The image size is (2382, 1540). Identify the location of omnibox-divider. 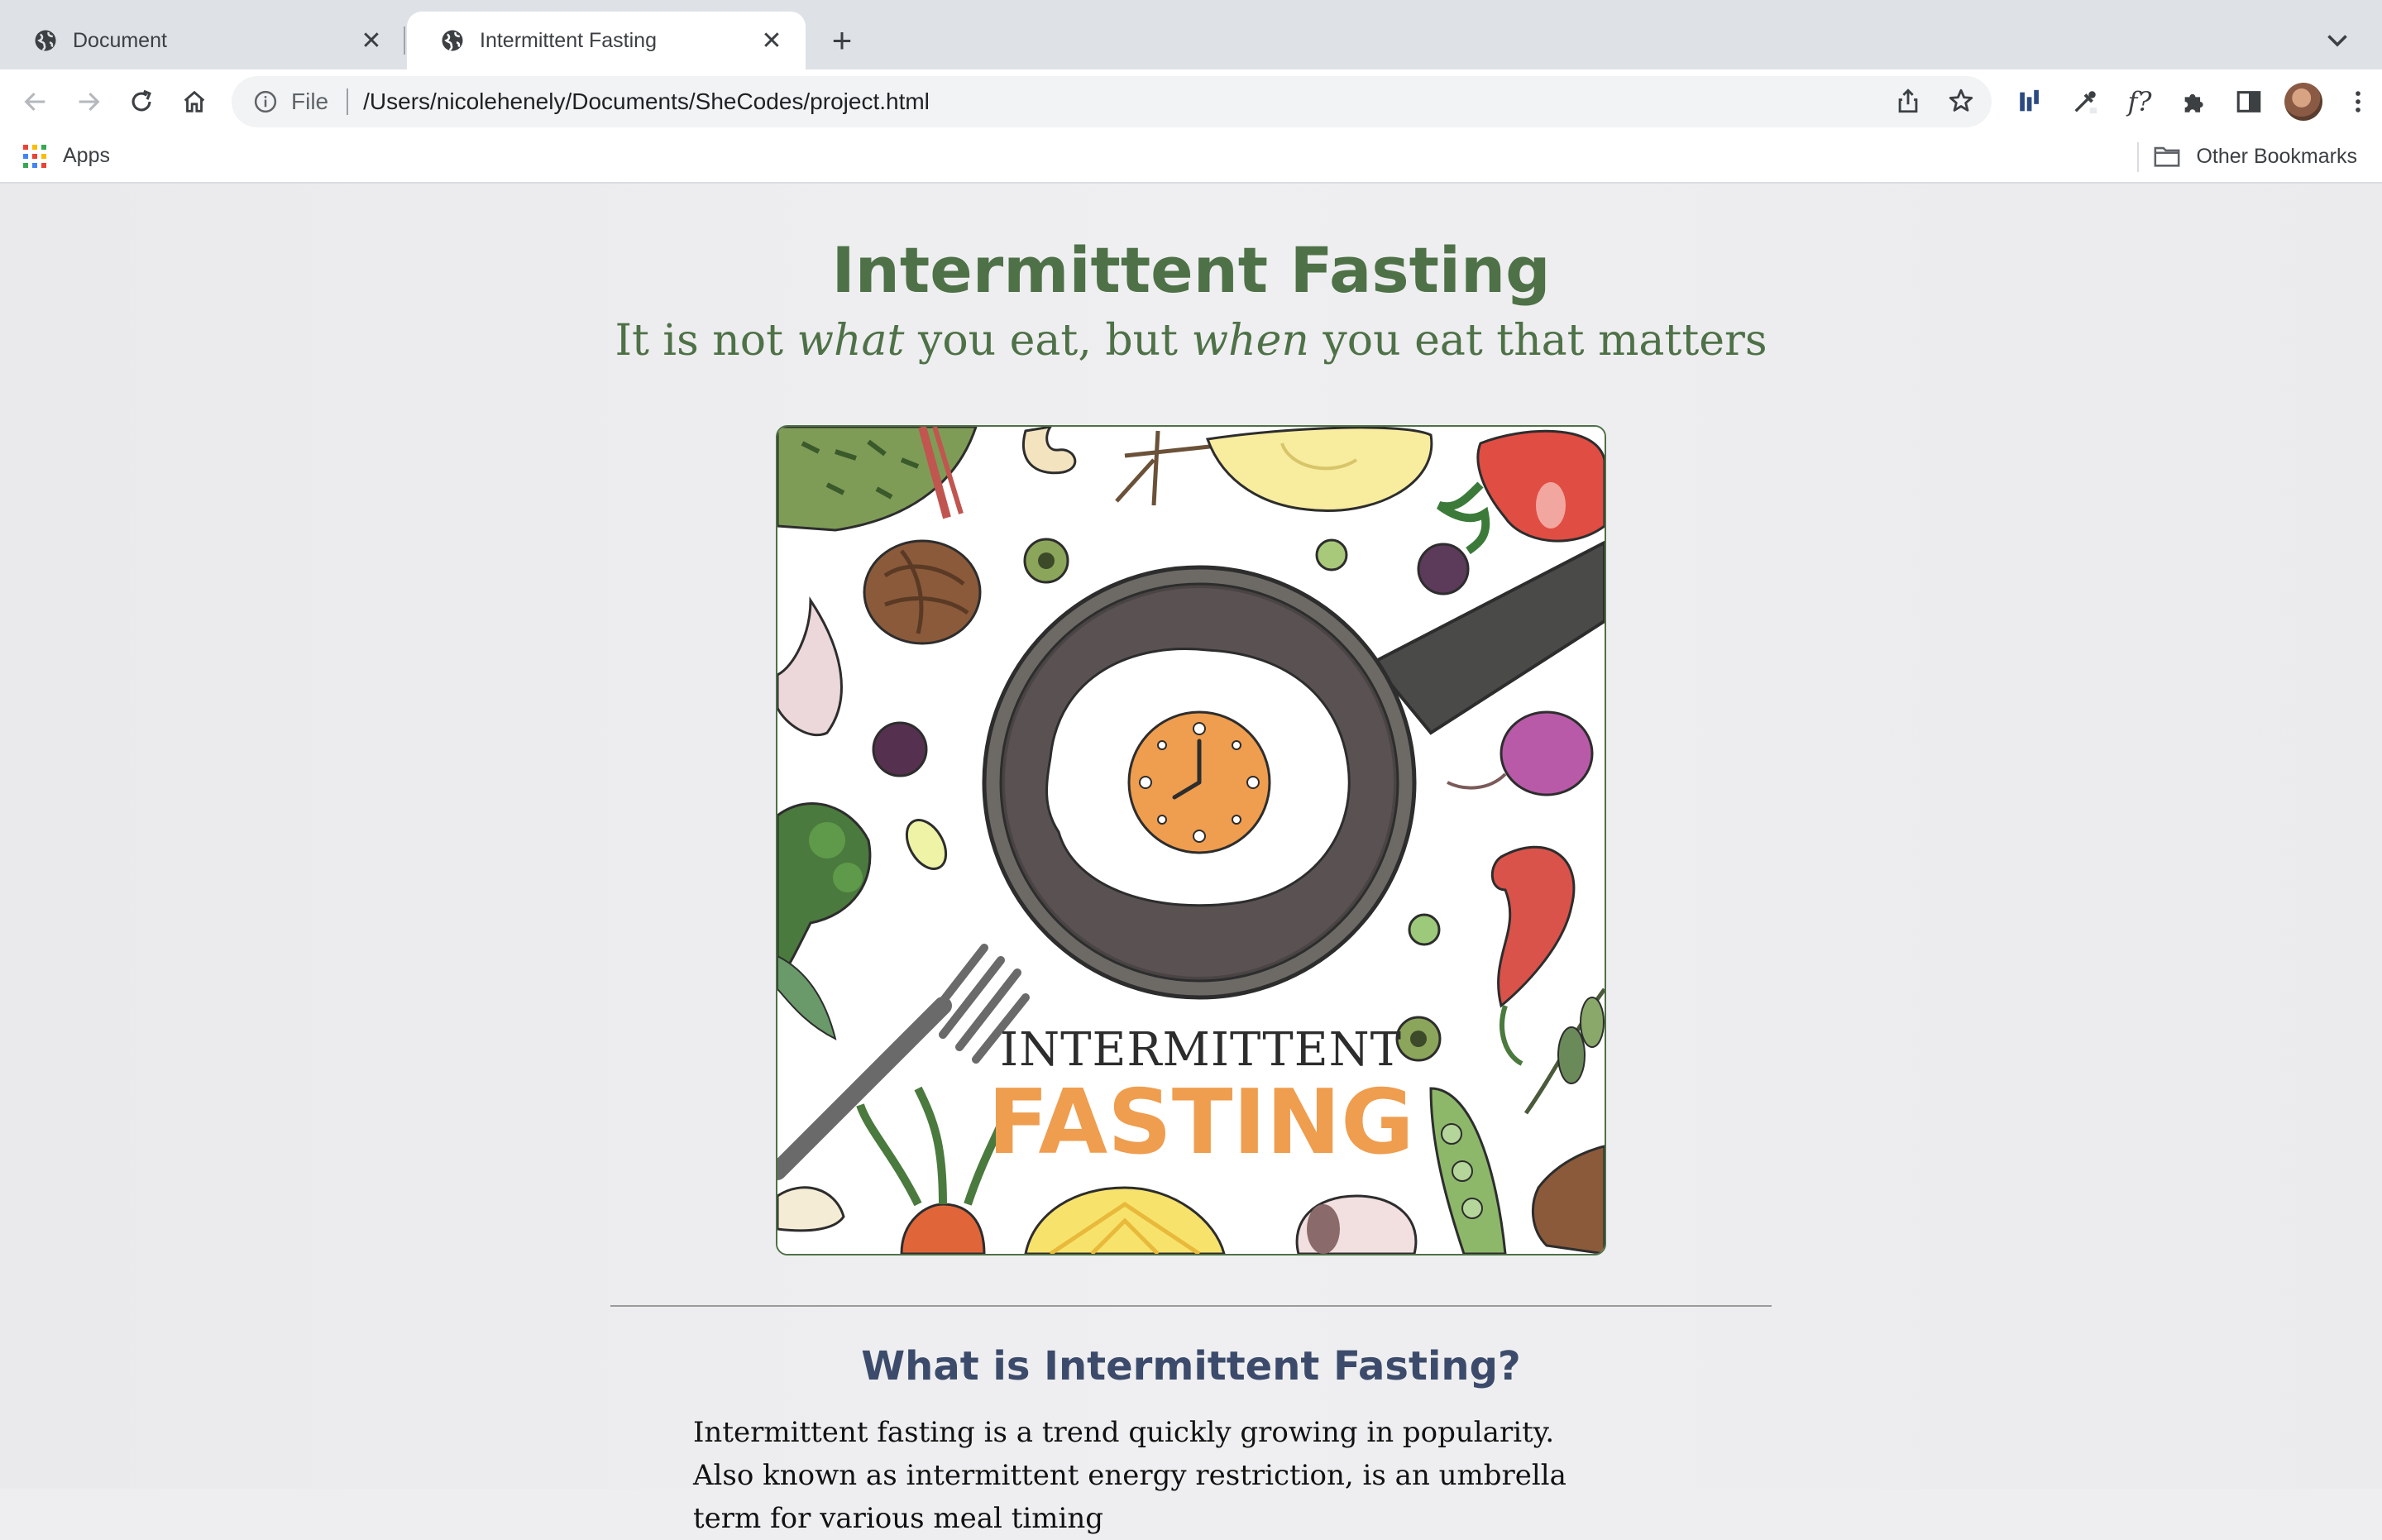
(348, 101).